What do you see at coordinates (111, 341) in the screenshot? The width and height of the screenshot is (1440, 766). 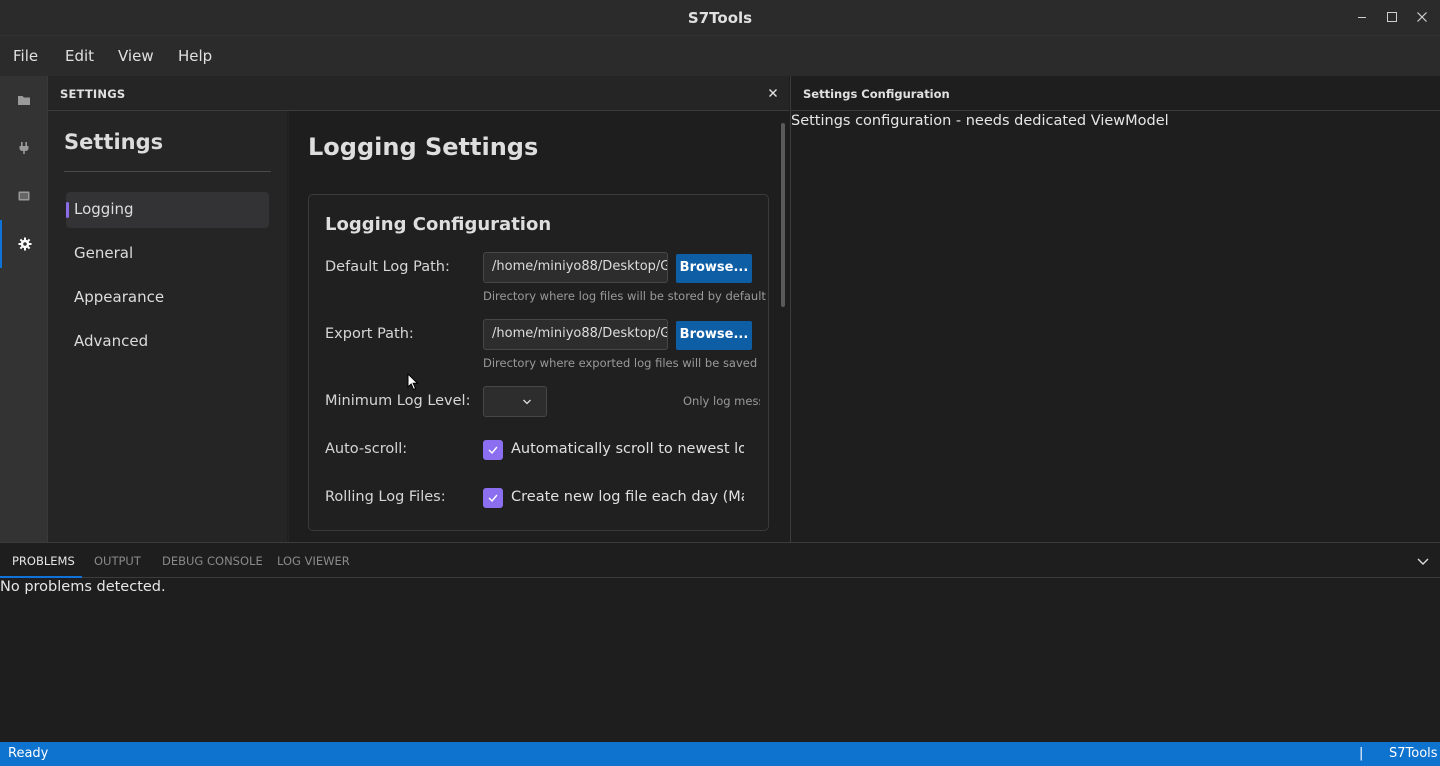 I see `nav-item-label: Advanced` at bounding box center [111, 341].